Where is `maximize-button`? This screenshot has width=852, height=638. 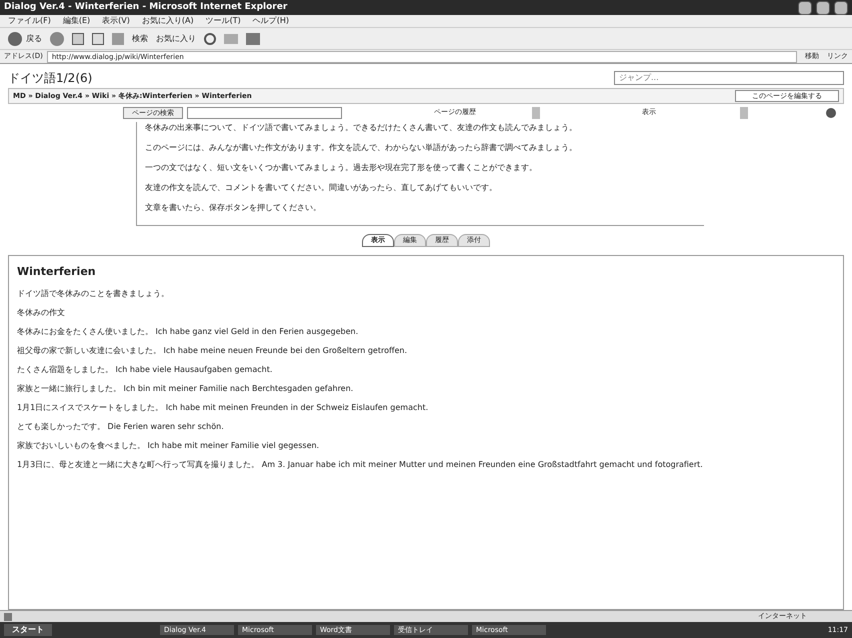 maximize-button is located at coordinates (823, 7).